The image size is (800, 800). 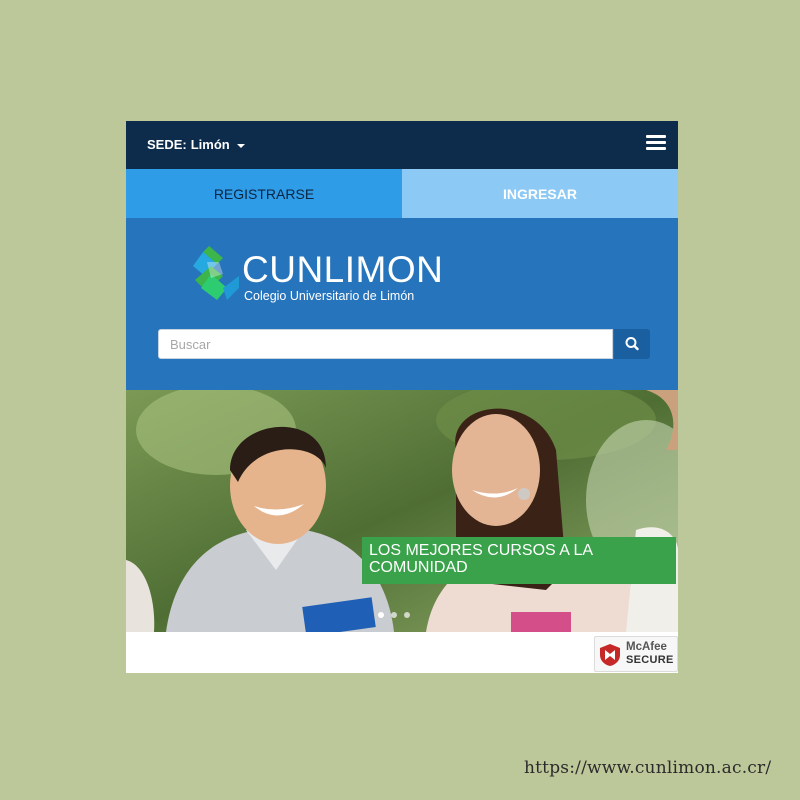 I want to click on cunlimon-logo: CUNLIMON Colegio Universitario de Limón, so click(x=318, y=275).